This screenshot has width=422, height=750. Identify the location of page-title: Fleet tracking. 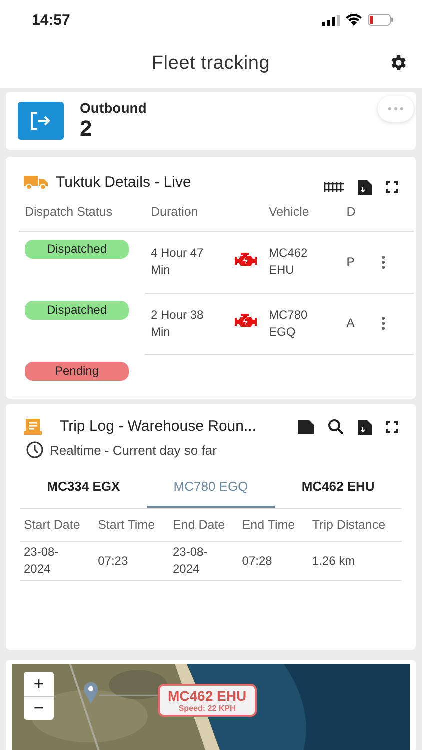
(211, 64).